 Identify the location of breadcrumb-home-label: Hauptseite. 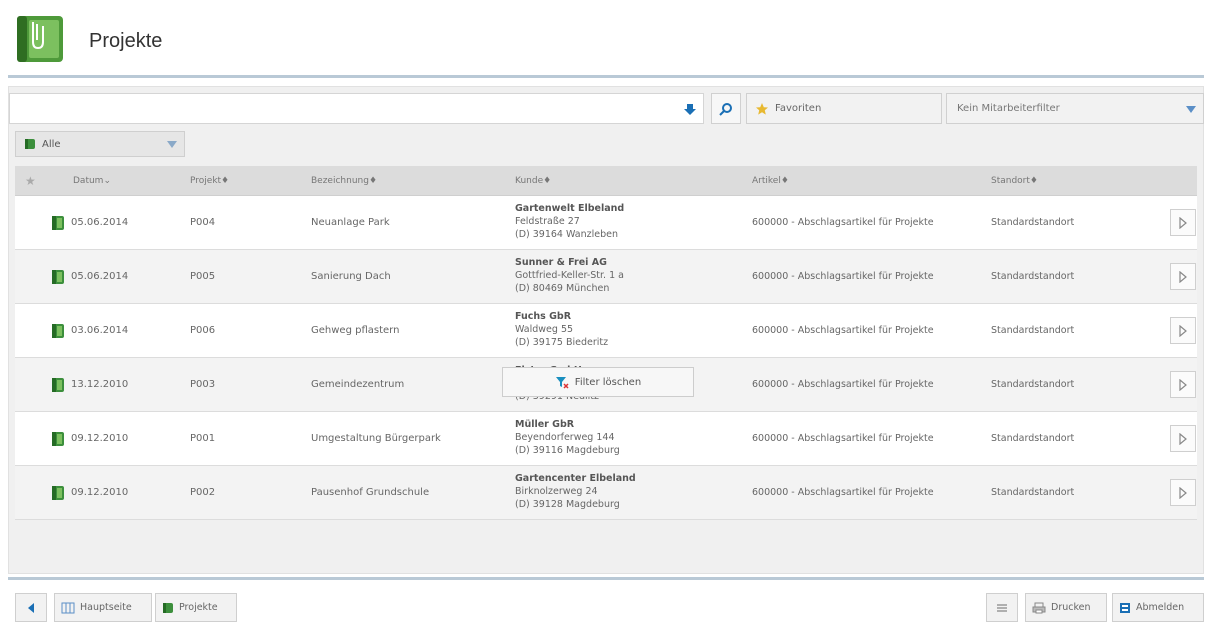
(106, 607).